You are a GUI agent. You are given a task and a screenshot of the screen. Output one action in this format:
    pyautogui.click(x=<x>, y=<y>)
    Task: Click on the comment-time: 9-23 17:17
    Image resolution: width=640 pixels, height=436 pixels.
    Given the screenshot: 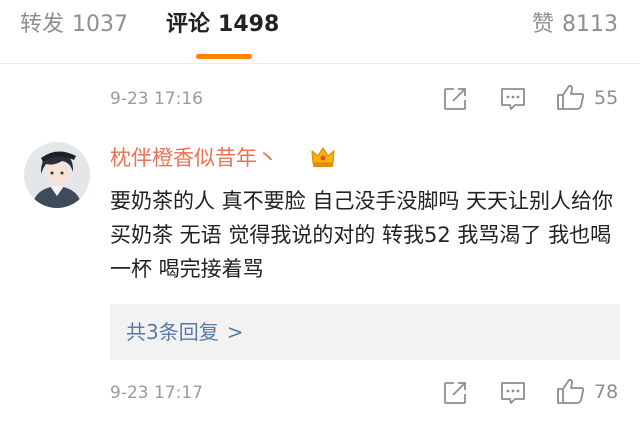 What is the action you would take?
    pyautogui.click(x=156, y=393)
    